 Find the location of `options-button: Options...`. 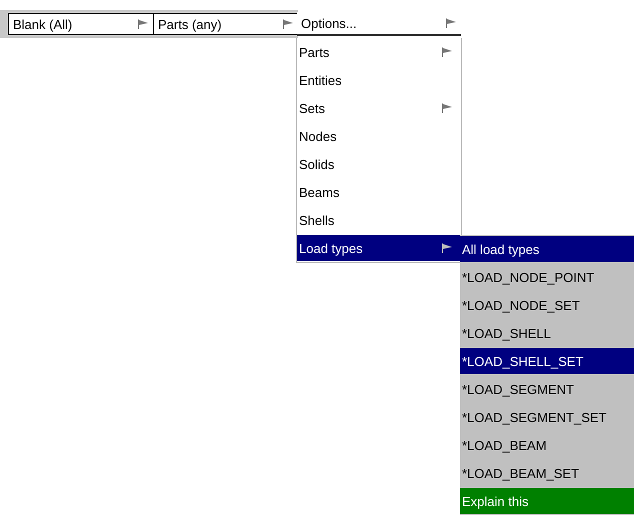

options-button: Options... is located at coordinates (379, 24).